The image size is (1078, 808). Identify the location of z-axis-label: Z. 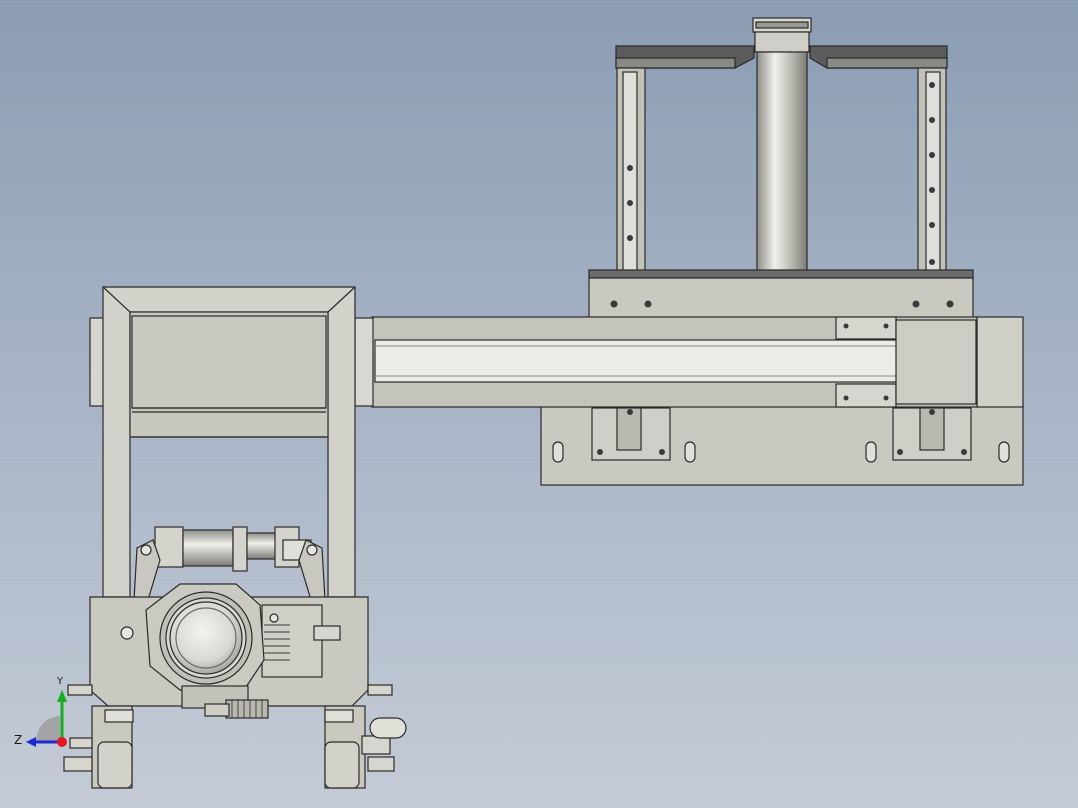
(18, 740).